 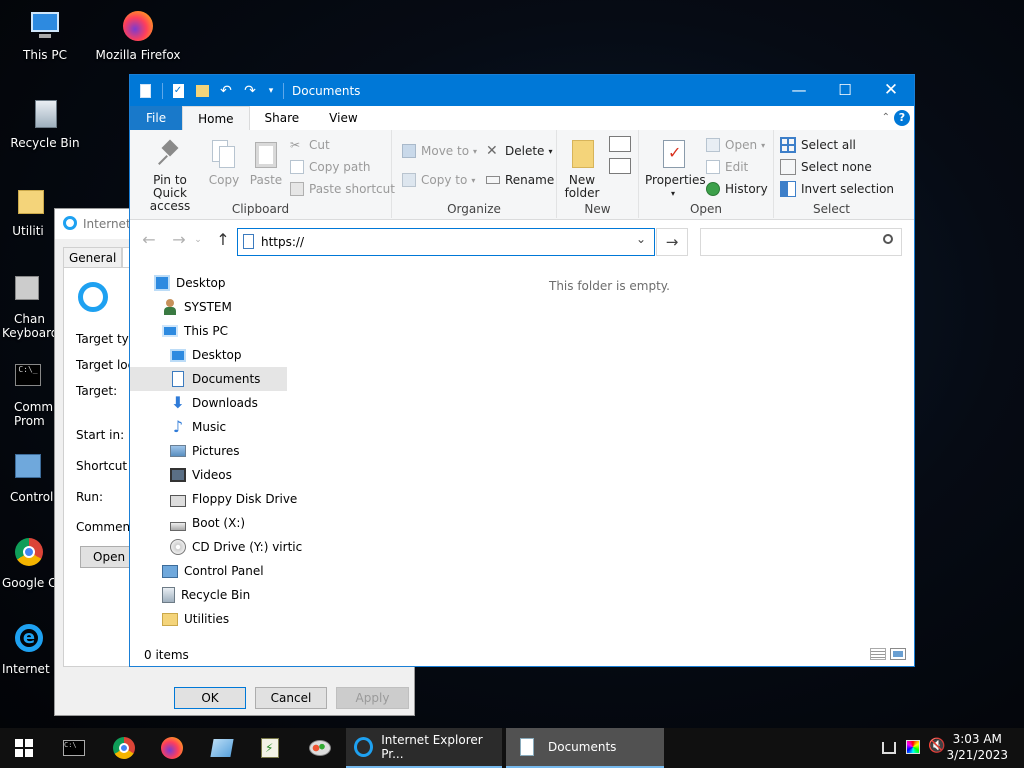 I want to click on search-icon, so click(x=888, y=239).